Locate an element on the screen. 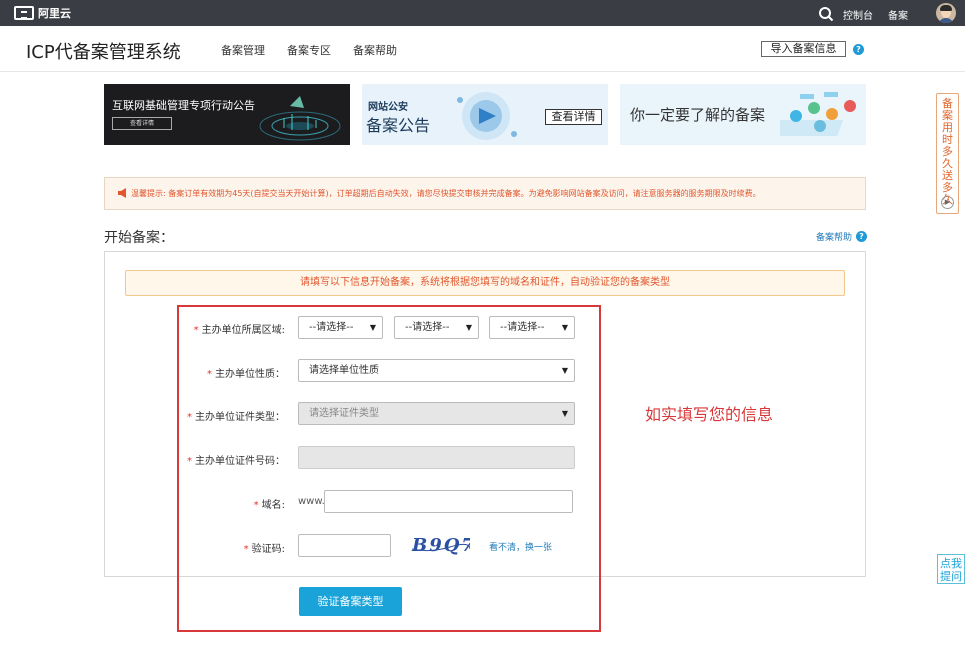 The image size is (965, 657). flowchart-illustration-icon is located at coordinates (818, 114).